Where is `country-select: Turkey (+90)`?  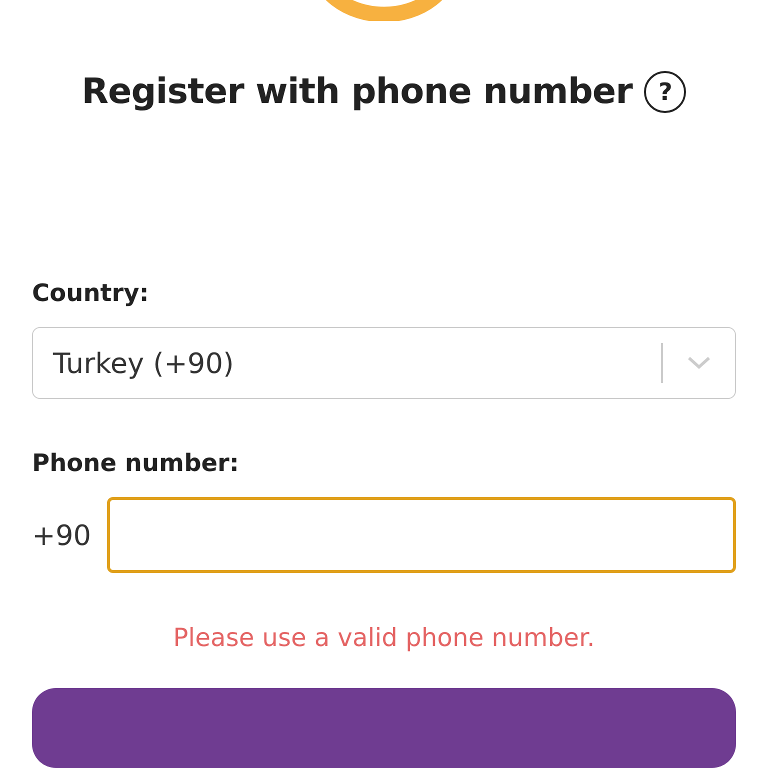 country-select: Turkey (+90) is located at coordinates (384, 363).